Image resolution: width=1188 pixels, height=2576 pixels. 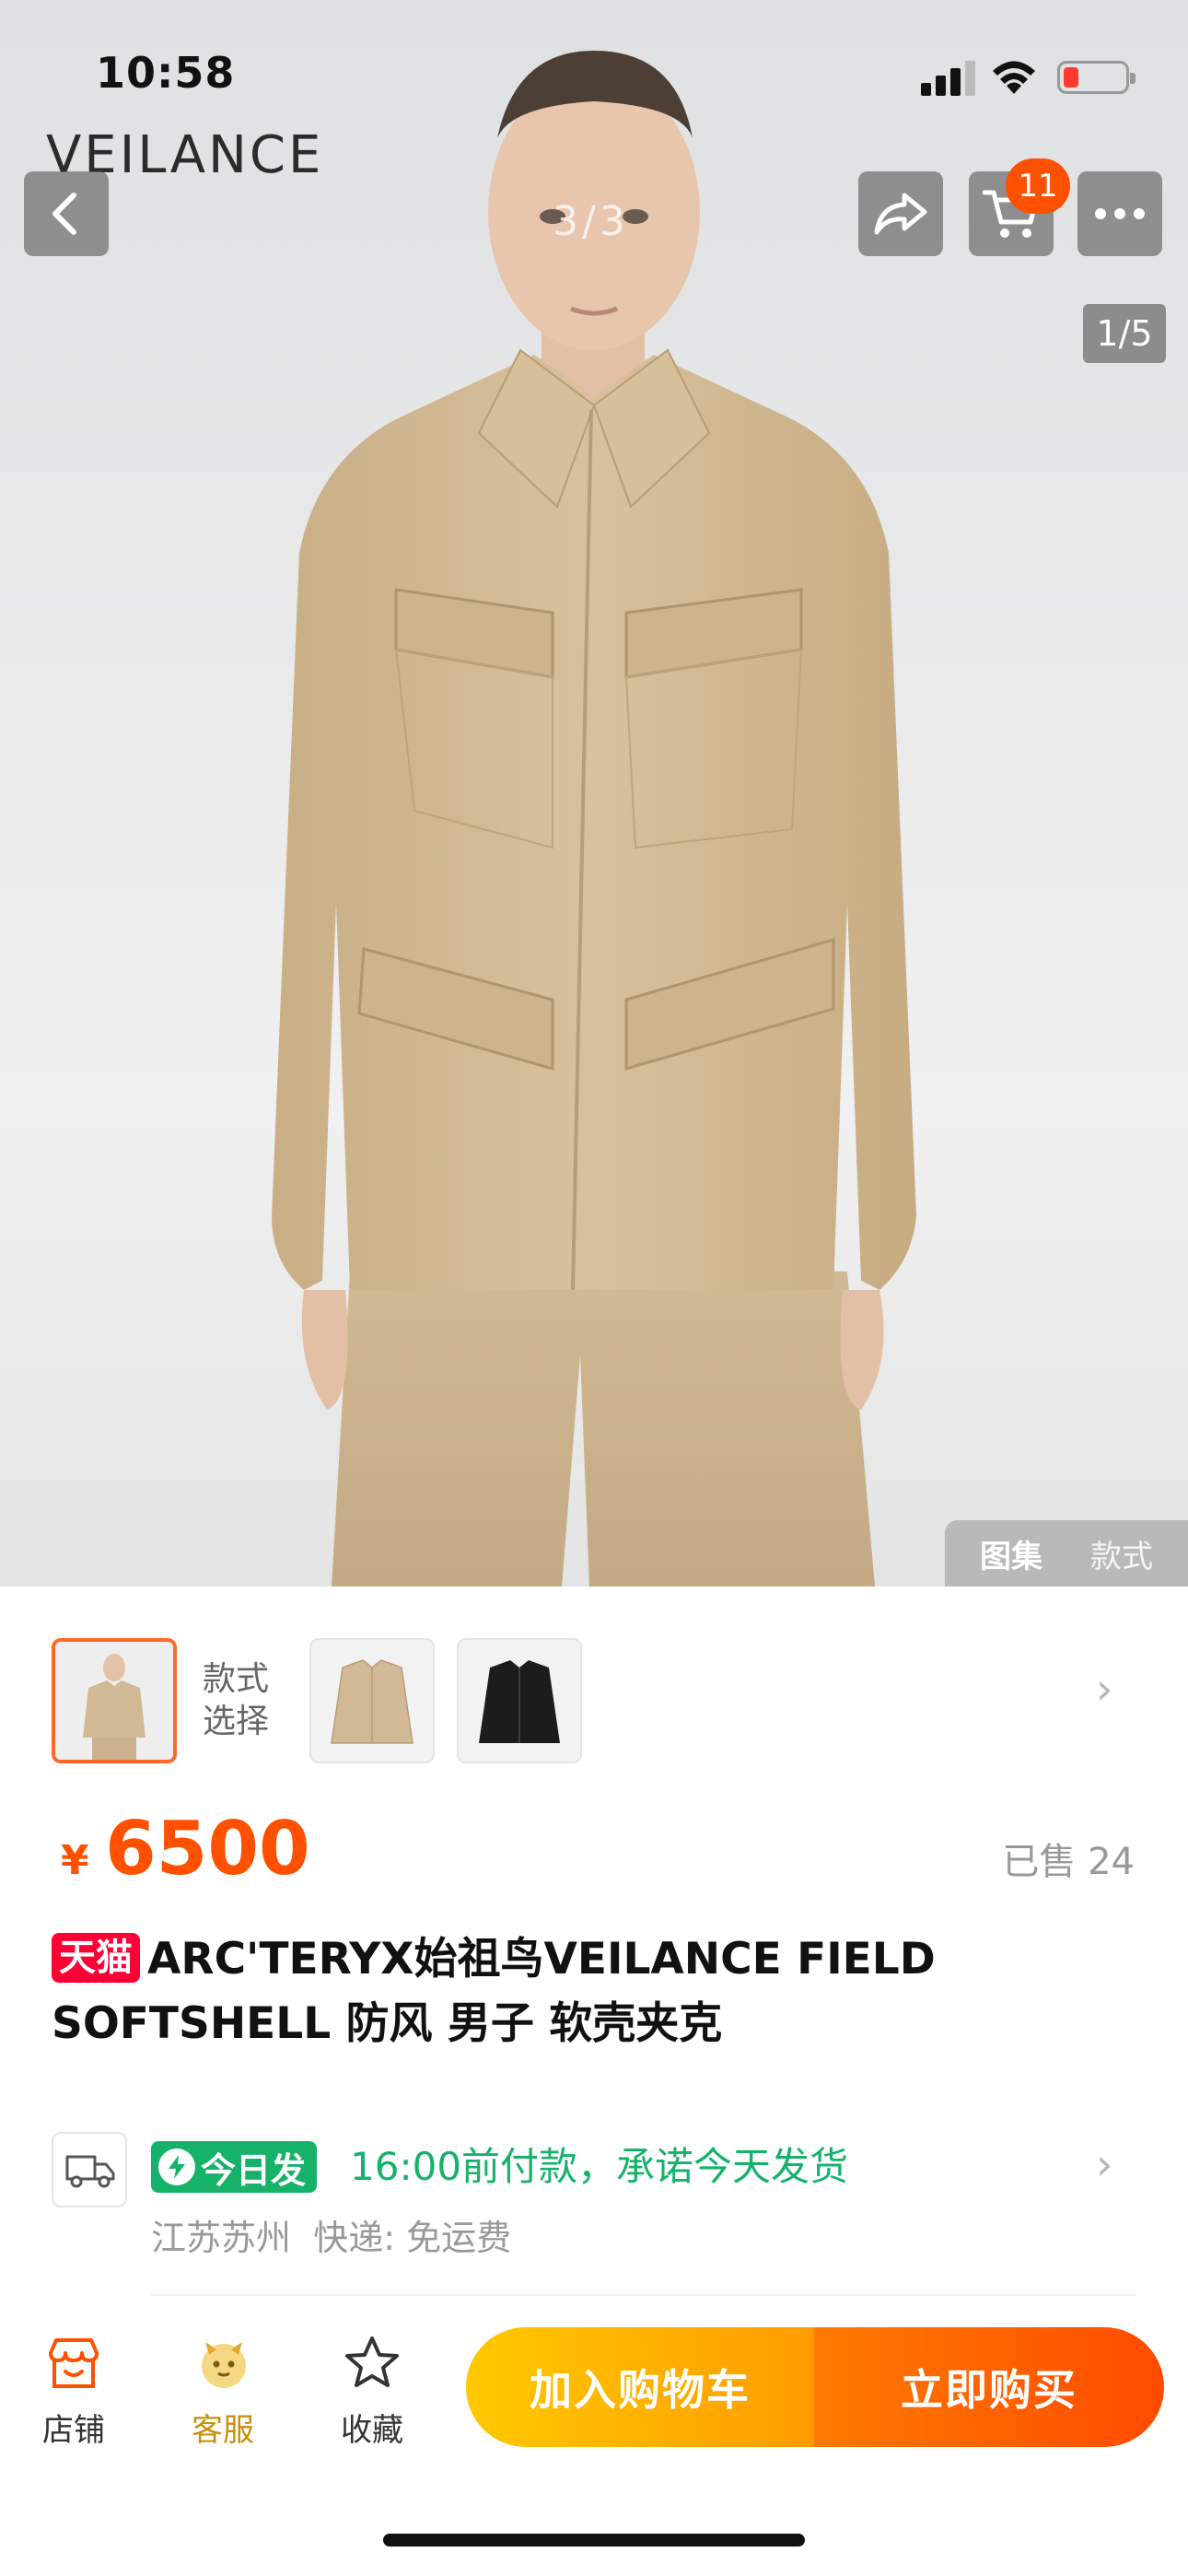 What do you see at coordinates (372, 2390) in the screenshot?
I see `favorite-button: 收藏` at bounding box center [372, 2390].